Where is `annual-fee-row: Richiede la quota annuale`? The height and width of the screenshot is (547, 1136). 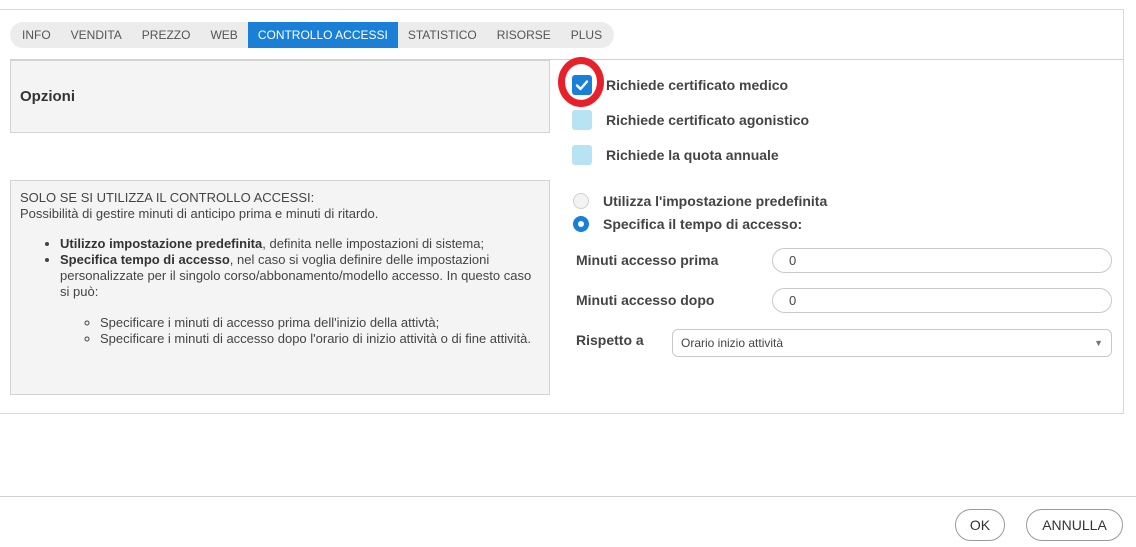
annual-fee-row: Richiede la quota annuale is located at coordinates (675, 155).